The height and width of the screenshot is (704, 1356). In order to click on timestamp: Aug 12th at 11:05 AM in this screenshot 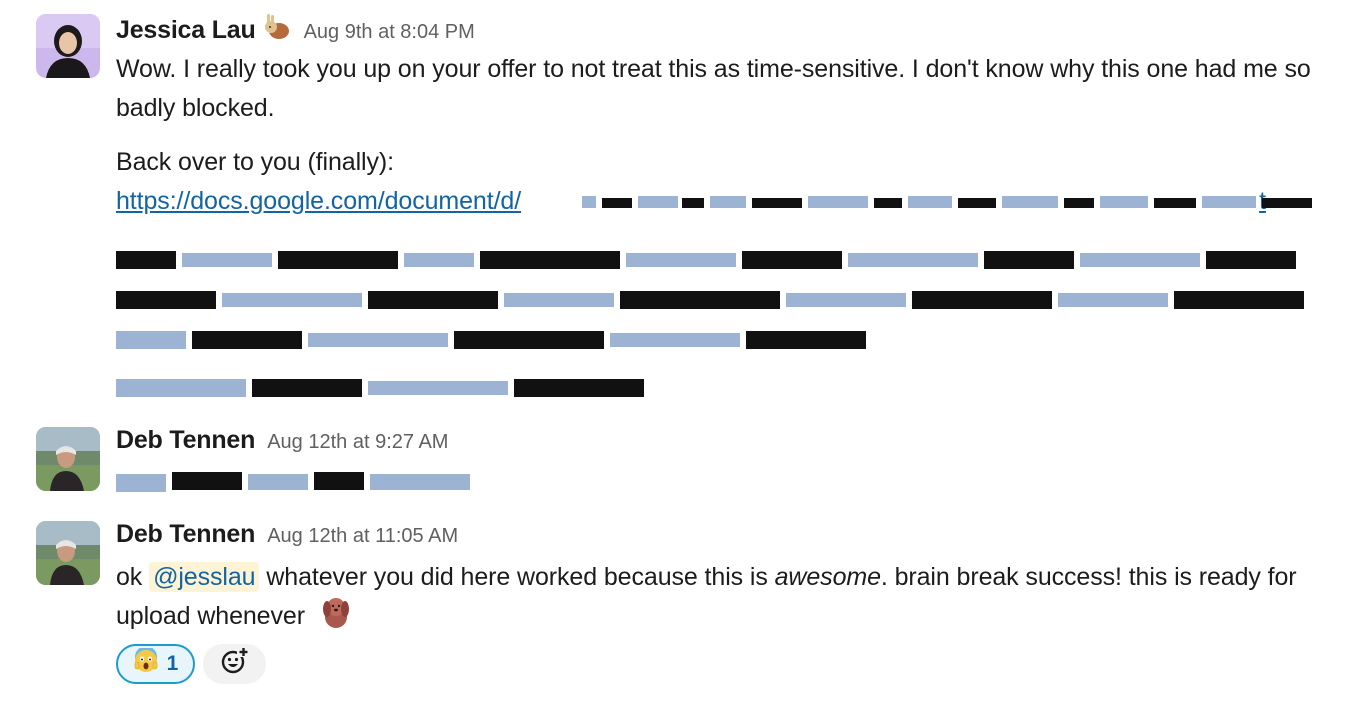, I will do `click(362, 536)`.